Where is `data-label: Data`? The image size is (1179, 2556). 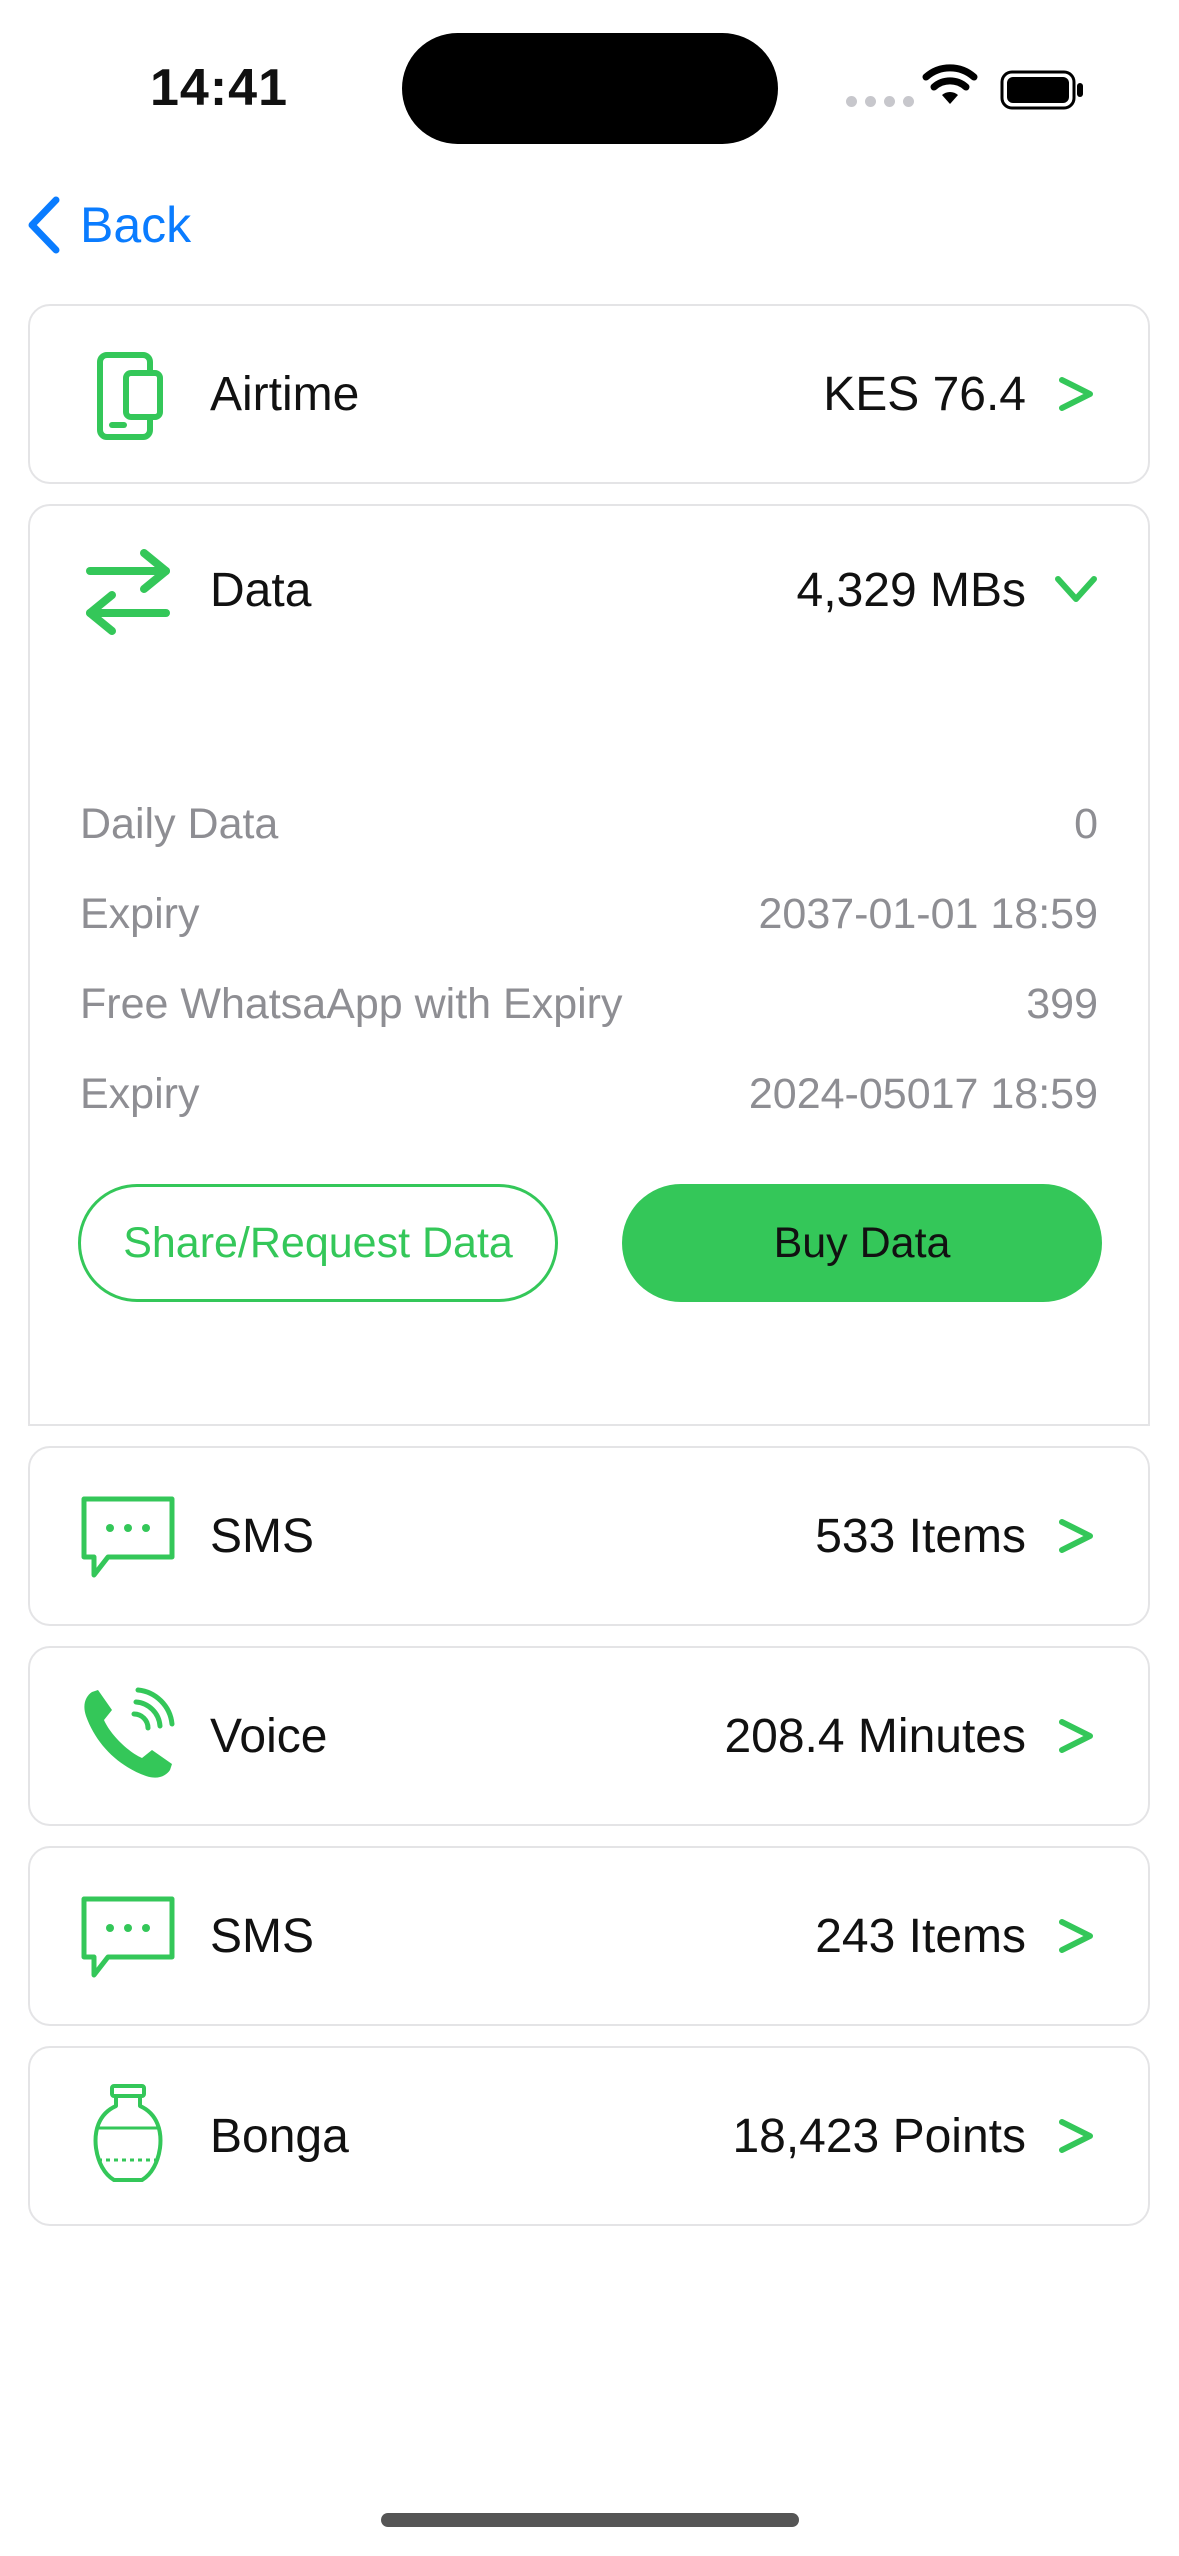 data-label: Data is located at coordinates (261, 590).